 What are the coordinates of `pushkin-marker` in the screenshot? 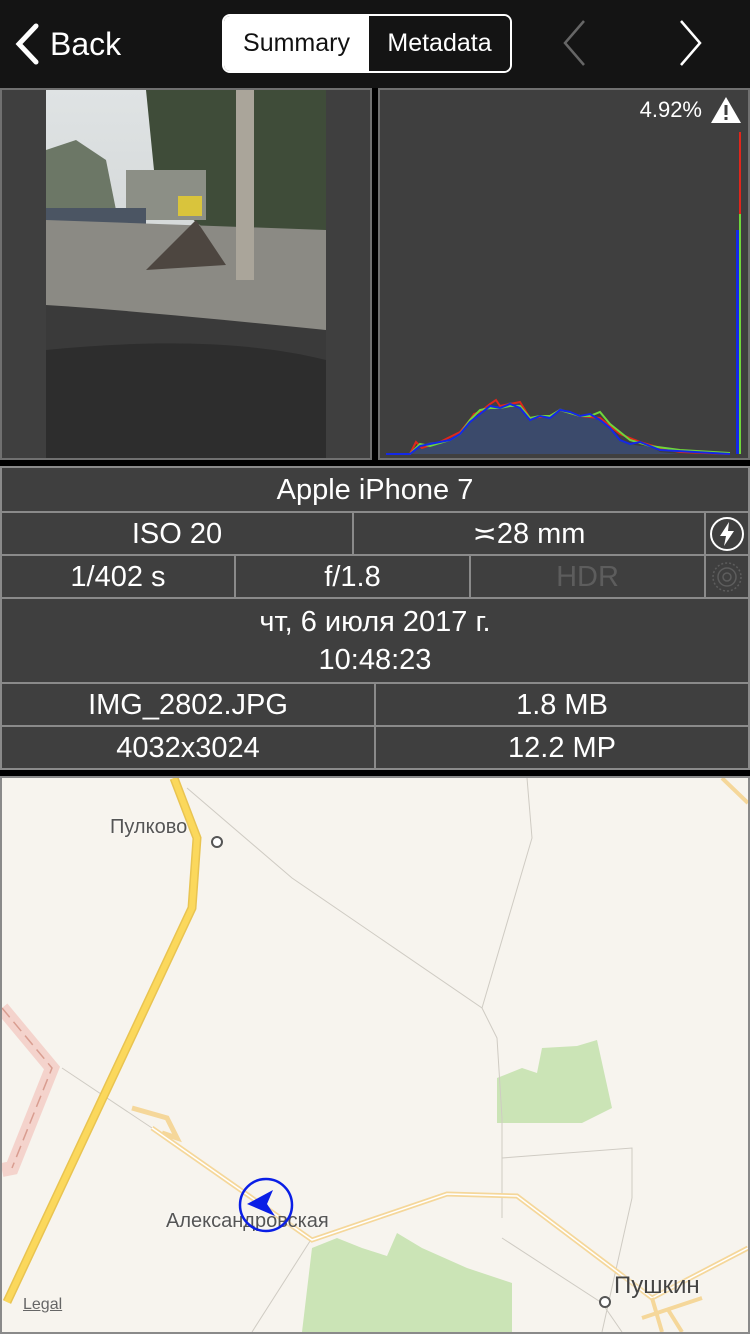 It's located at (605, 1302).